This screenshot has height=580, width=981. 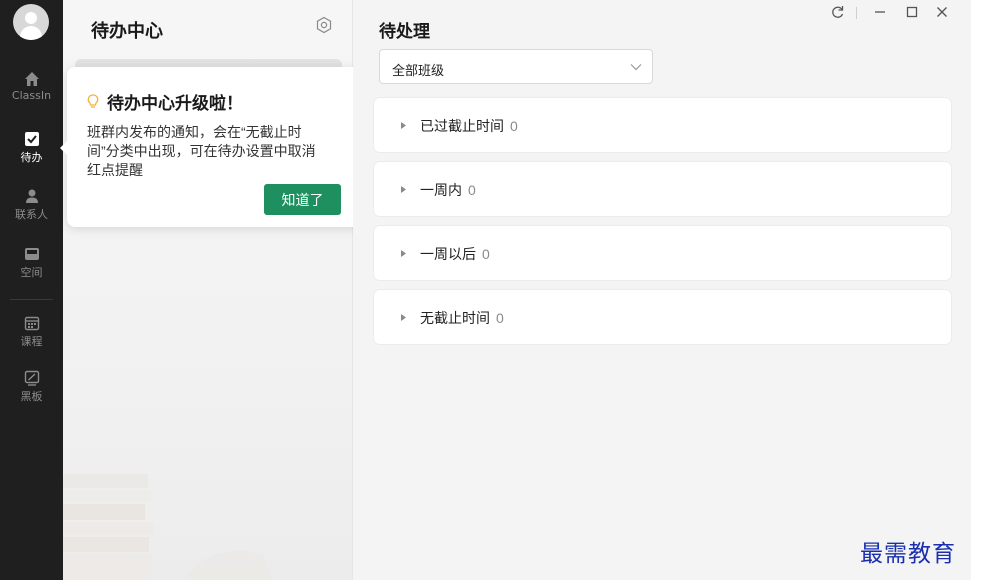 What do you see at coordinates (31, 18) in the screenshot?
I see `avatar-head` at bounding box center [31, 18].